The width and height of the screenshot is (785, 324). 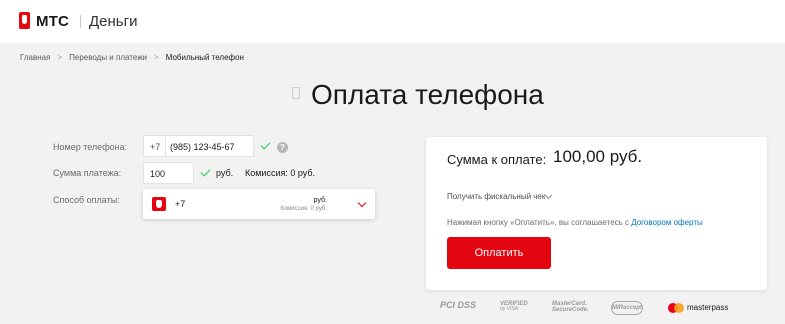 I want to click on payment-method-commission: Комиссия: 0 руб., so click(x=303, y=209).